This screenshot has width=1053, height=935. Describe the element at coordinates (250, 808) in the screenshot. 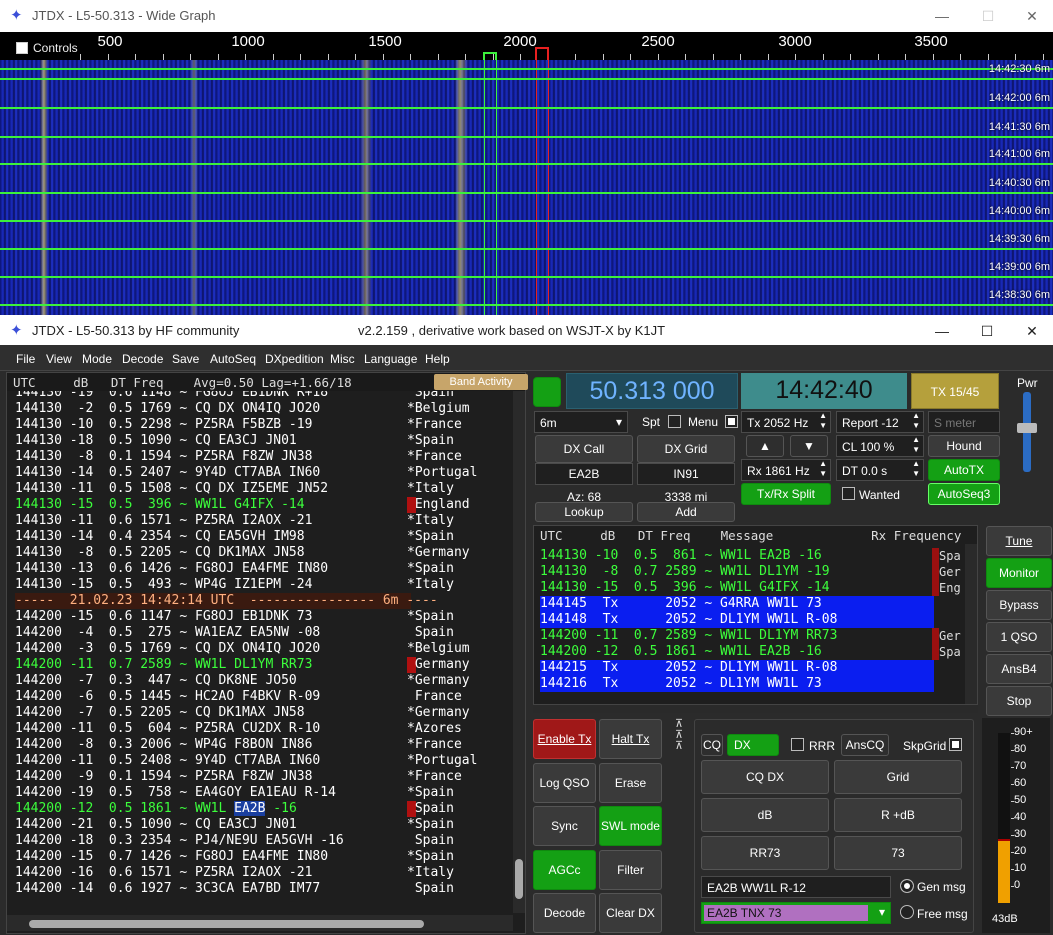

I see `selected-callsign: EA2B` at that location.